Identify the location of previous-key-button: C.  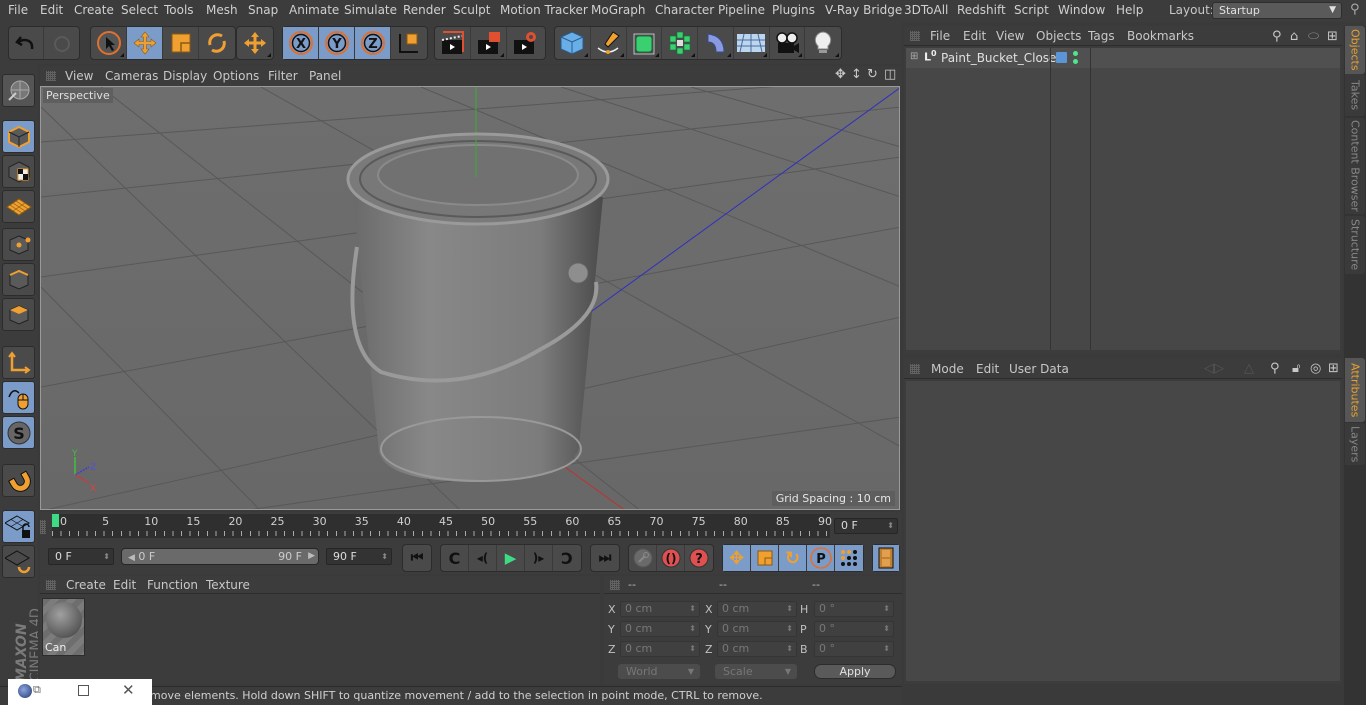
(455, 558).